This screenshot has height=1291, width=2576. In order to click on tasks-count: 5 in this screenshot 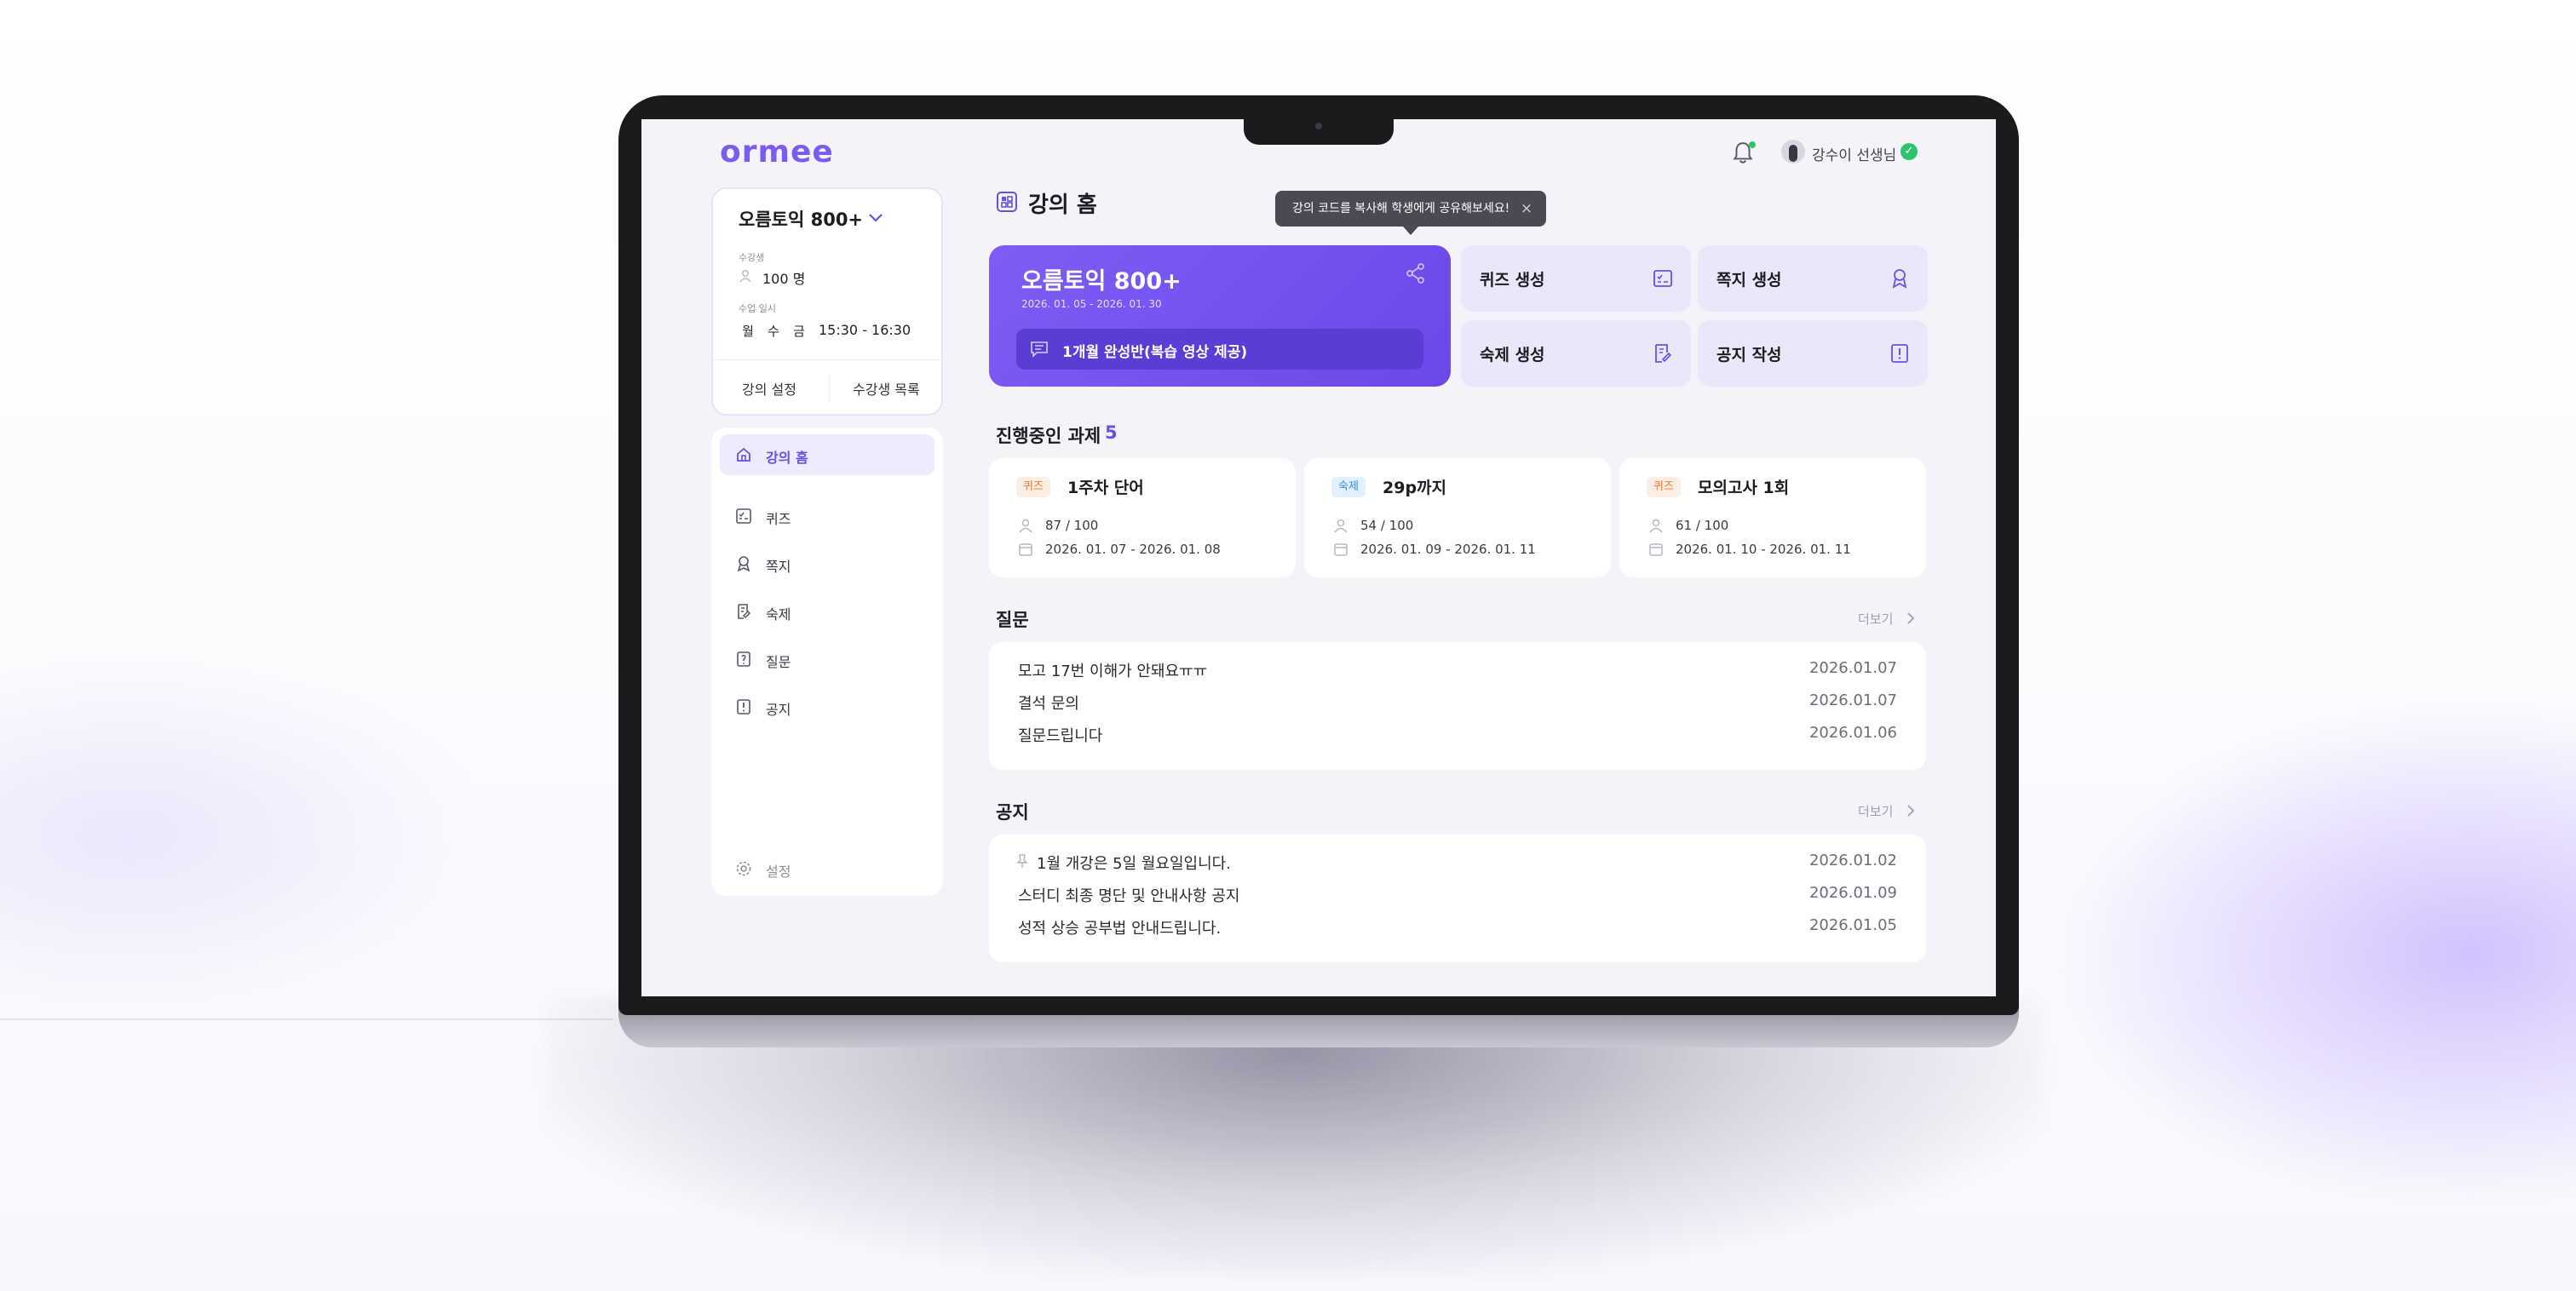, I will do `click(1111, 432)`.